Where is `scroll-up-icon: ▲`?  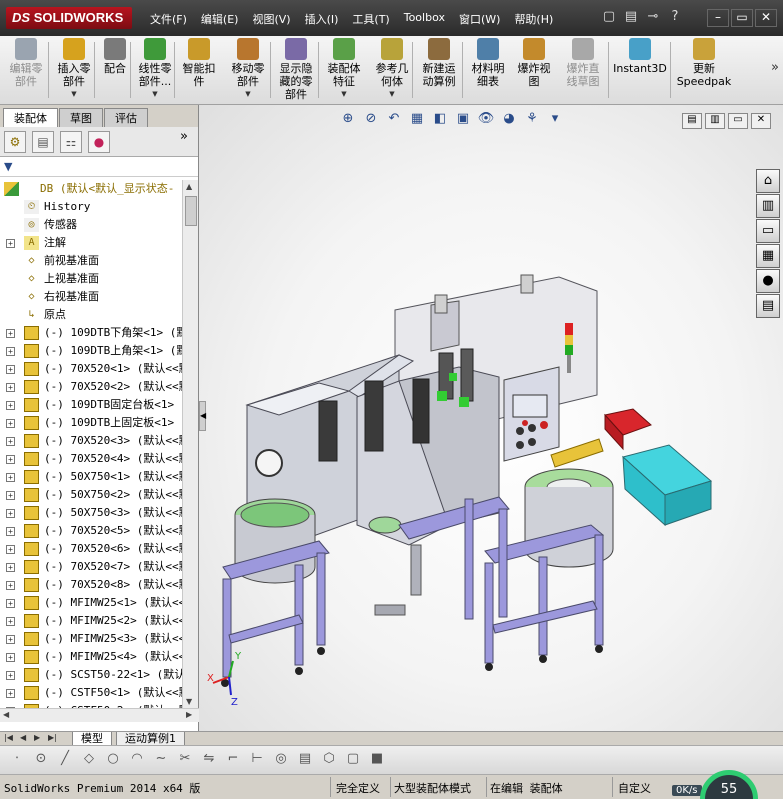
scroll-up-icon: ▲ is located at coordinates (189, 186).